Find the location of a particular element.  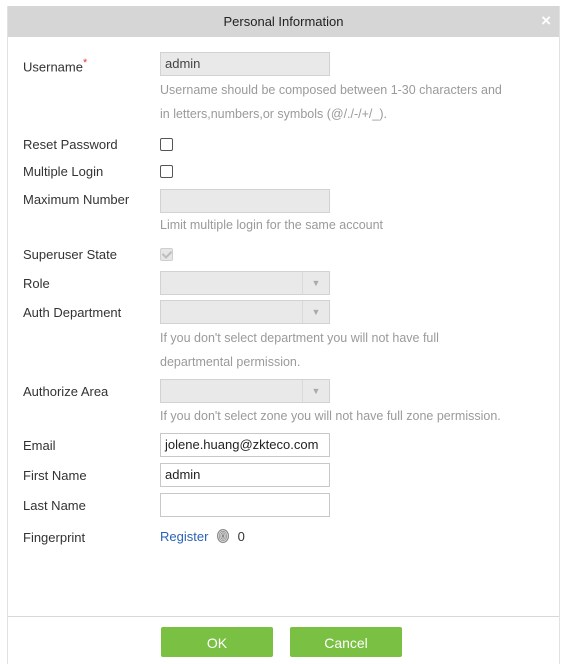

dialog-titlebar: Personal Information × is located at coordinates (283, 21).